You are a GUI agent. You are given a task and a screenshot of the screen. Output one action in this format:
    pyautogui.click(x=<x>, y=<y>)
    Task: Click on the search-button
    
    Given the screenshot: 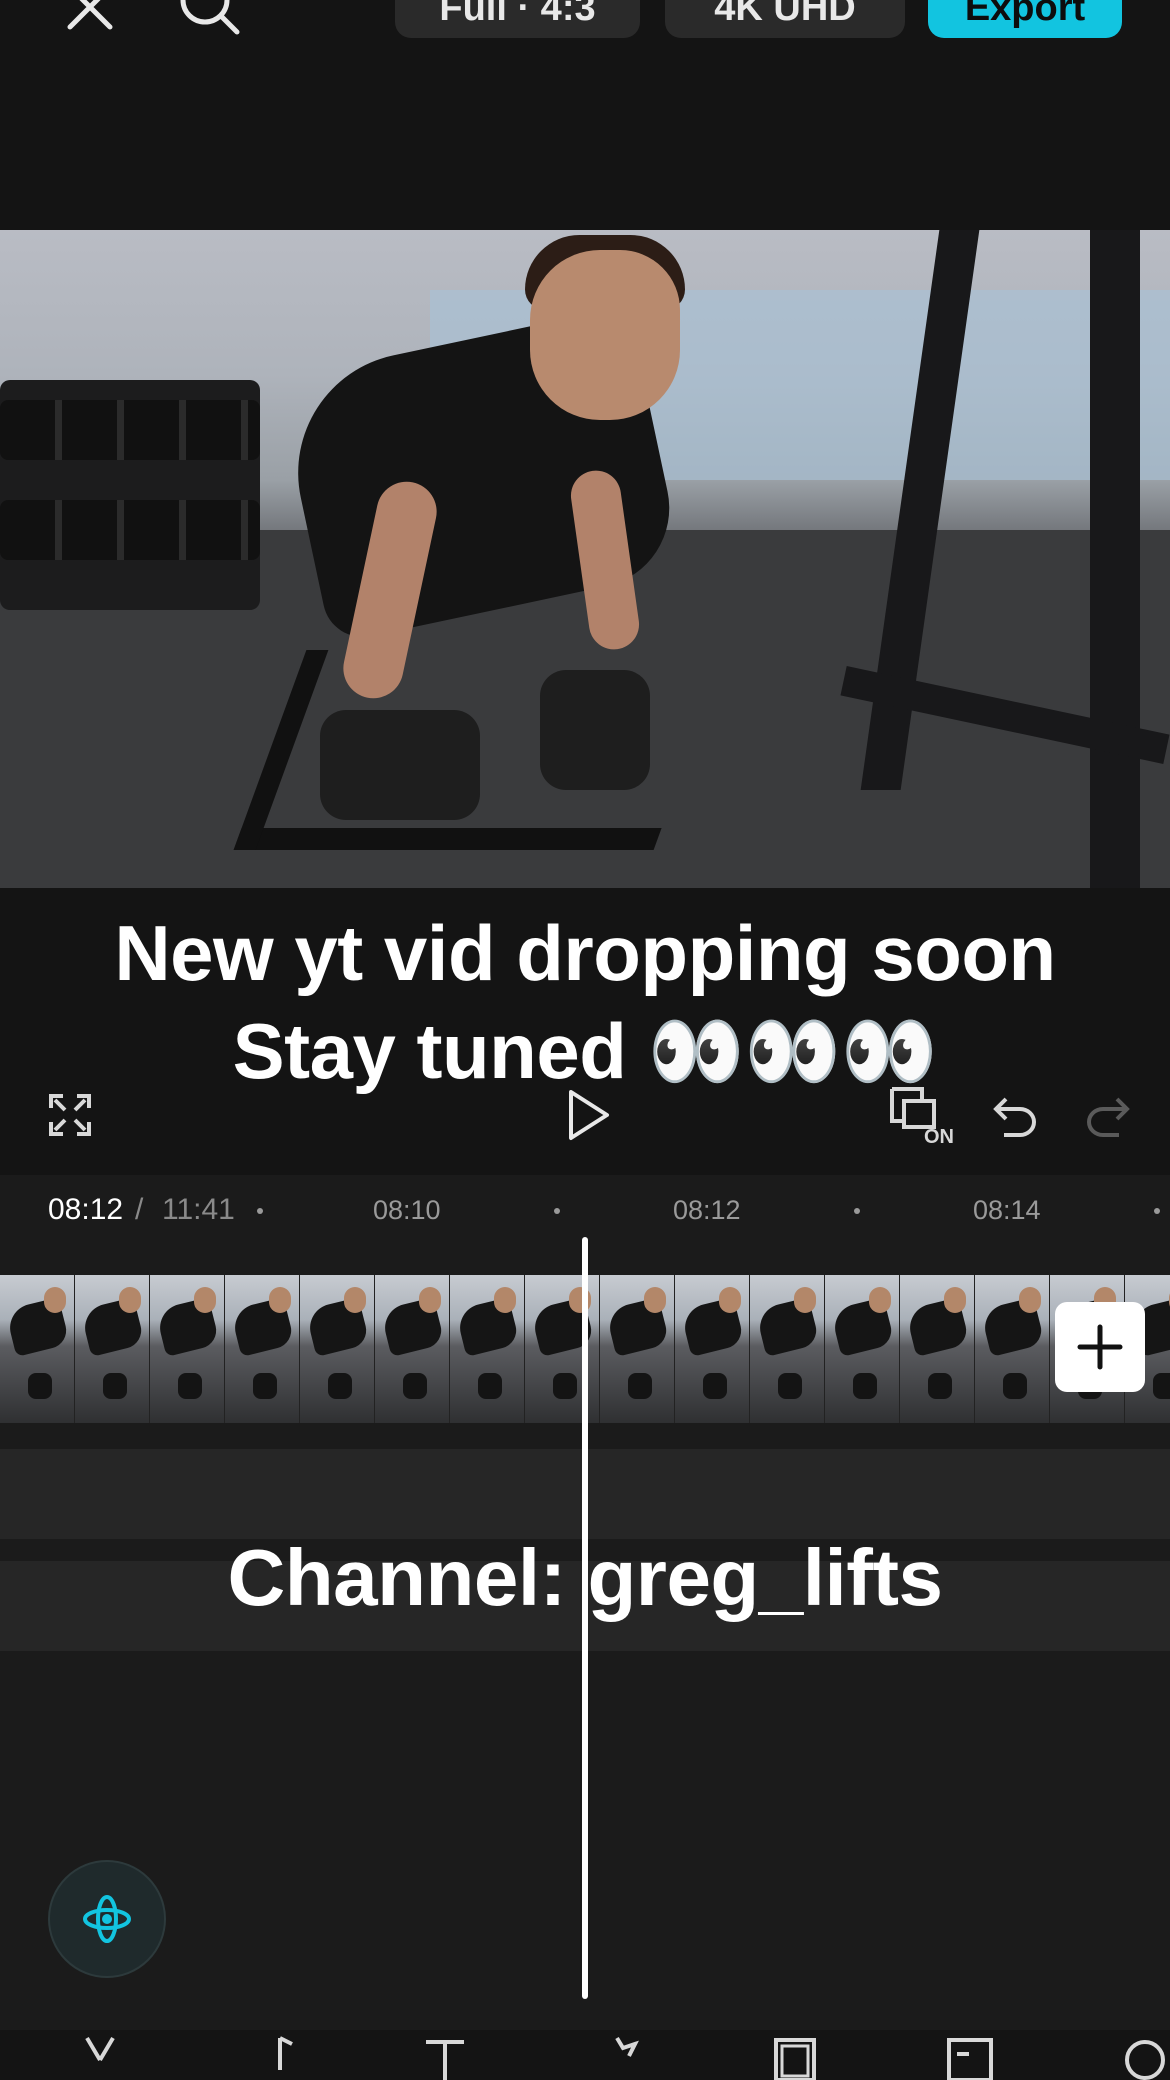 What is the action you would take?
    pyautogui.click(x=210, y=20)
    